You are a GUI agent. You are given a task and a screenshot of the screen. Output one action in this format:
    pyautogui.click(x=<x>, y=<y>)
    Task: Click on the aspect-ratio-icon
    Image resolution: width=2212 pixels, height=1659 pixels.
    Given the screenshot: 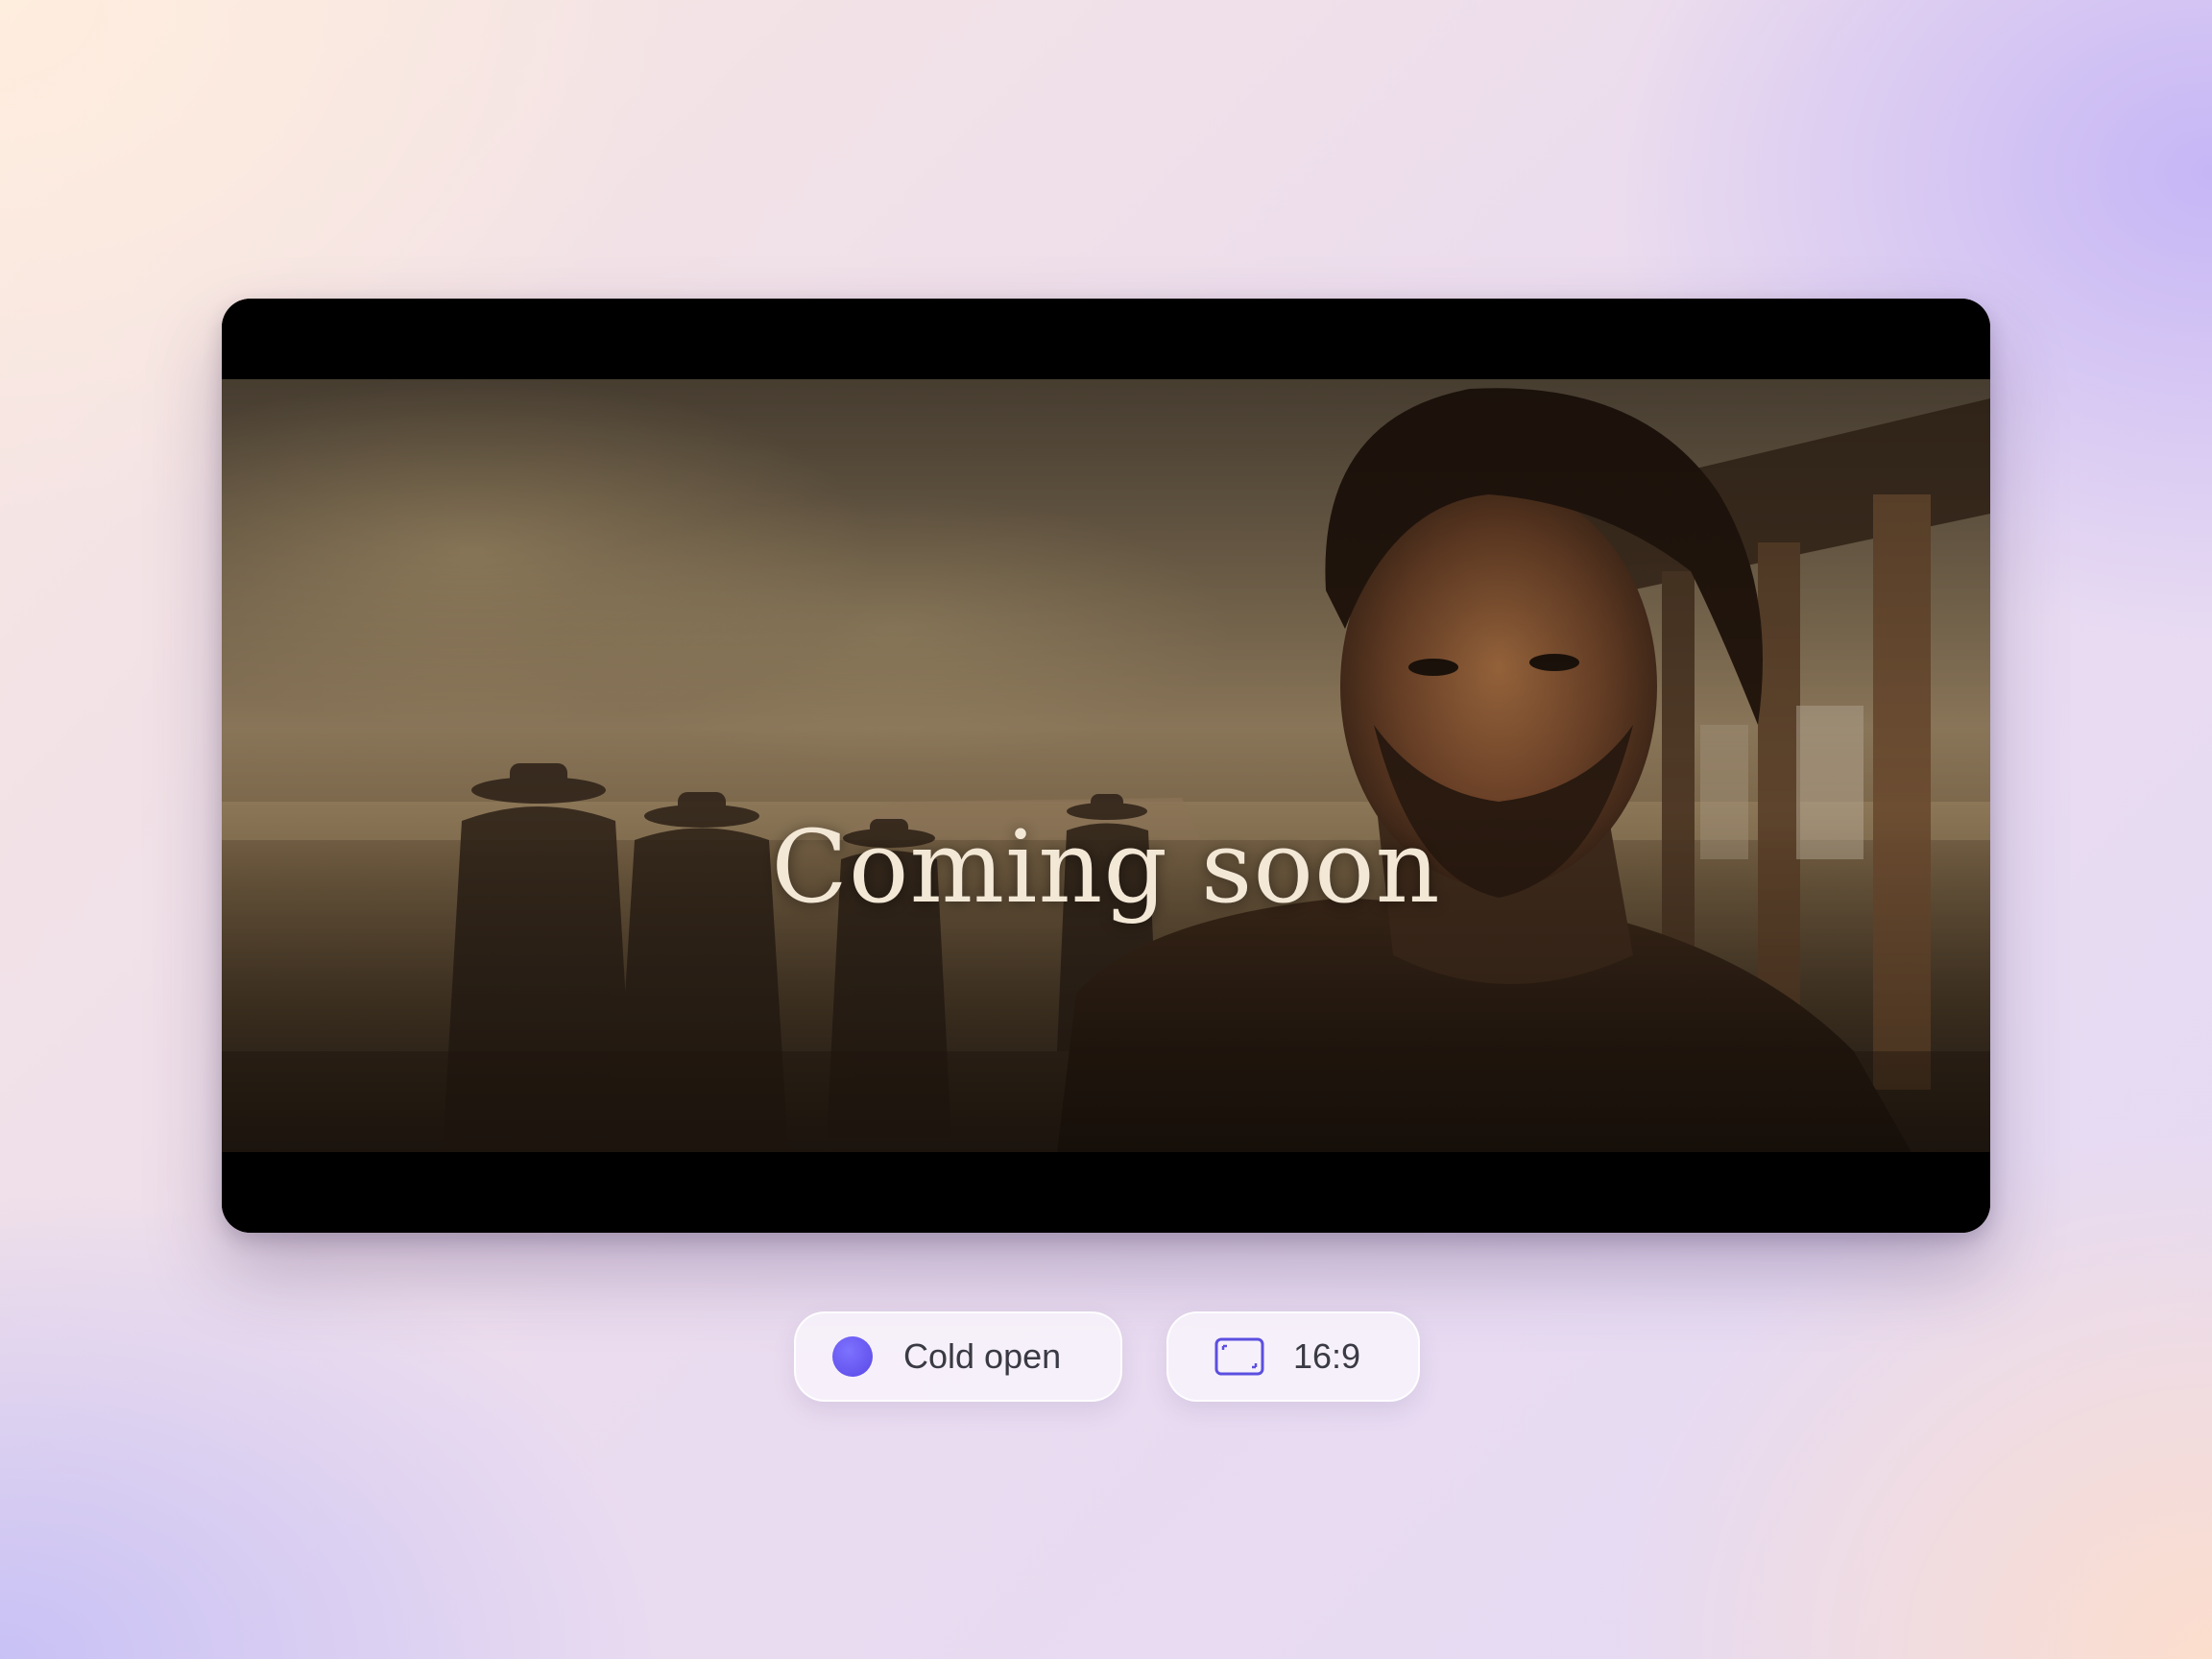 What is the action you would take?
    pyautogui.click(x=1239, y=1356)
    